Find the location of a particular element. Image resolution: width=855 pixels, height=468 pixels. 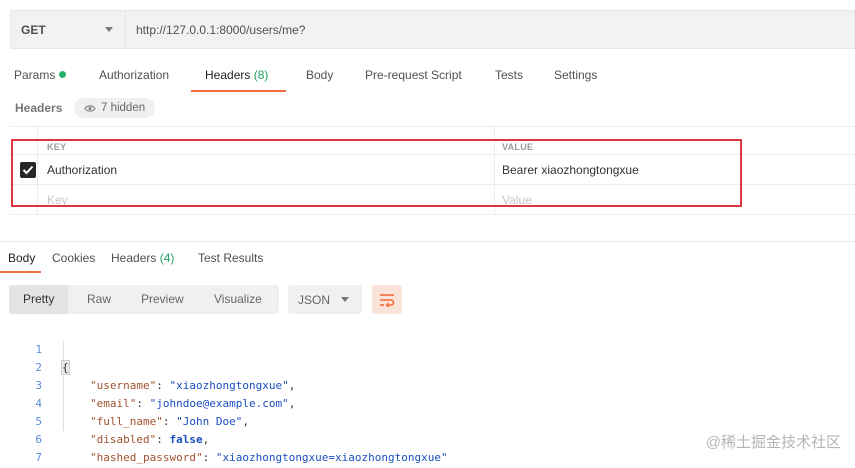

wrap-lines-button is located at coordinates (387, 299).